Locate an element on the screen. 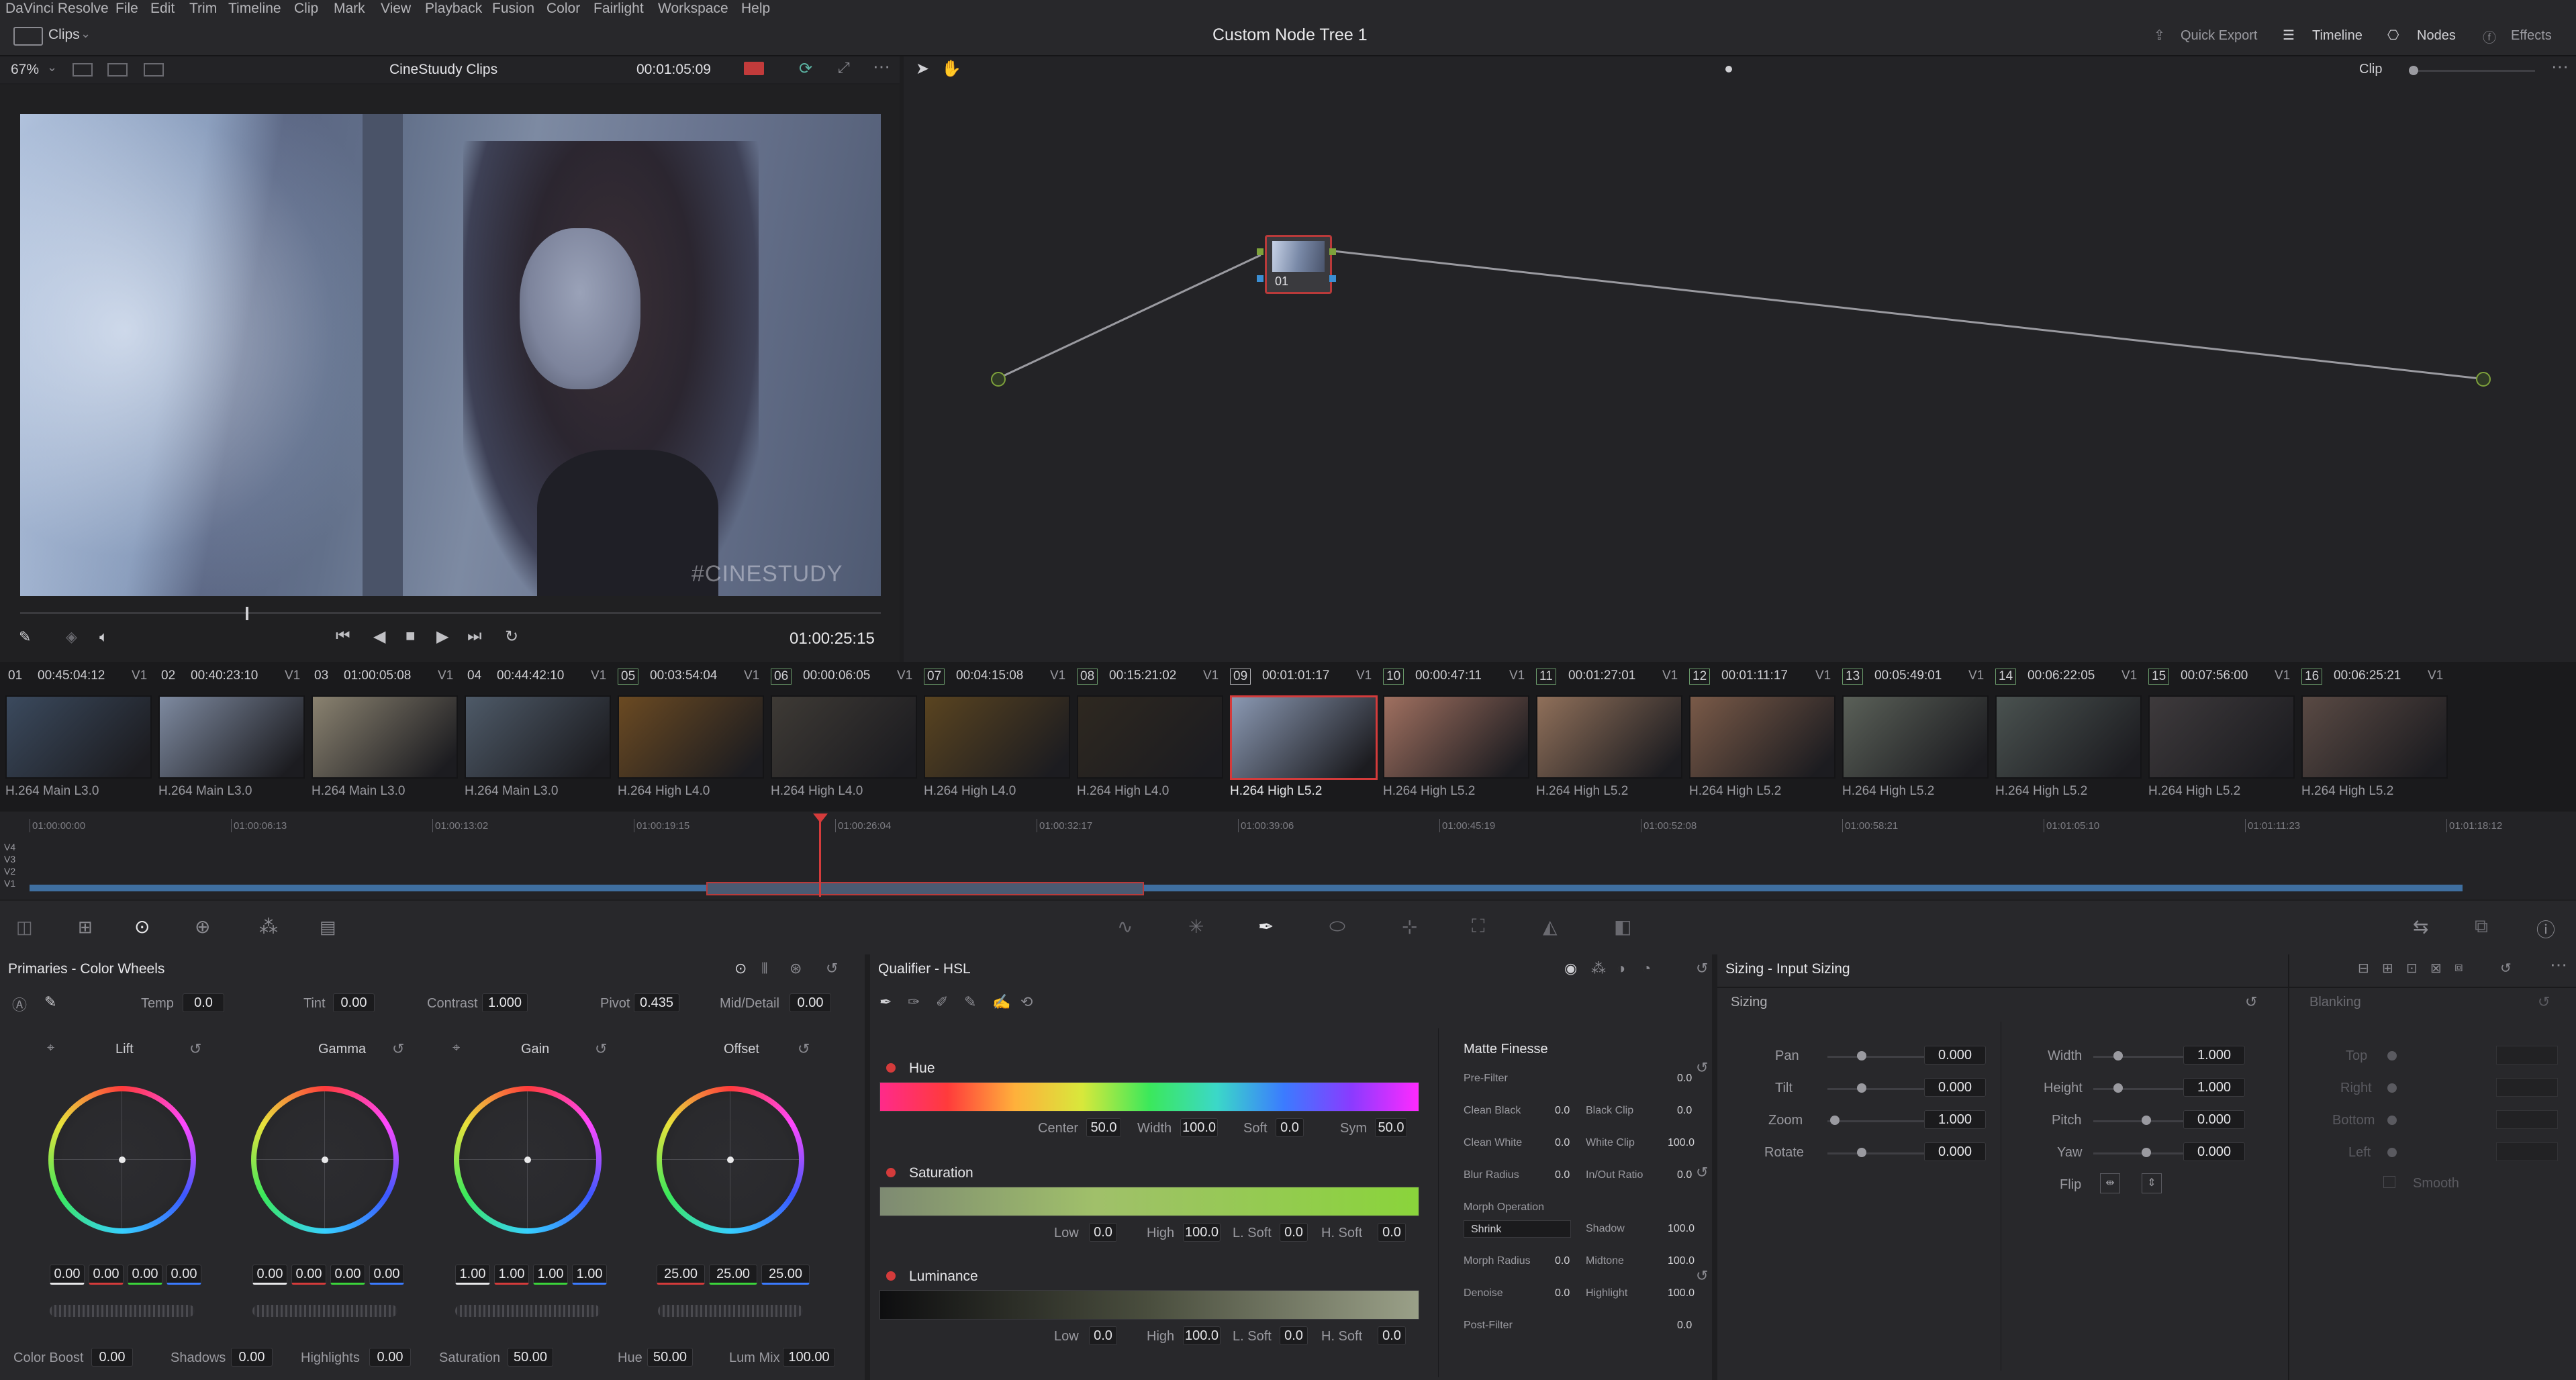 Image resolution: width=2576 pixels, height=1380 pixels. height-knob is located at coordinates (2118, 1088).